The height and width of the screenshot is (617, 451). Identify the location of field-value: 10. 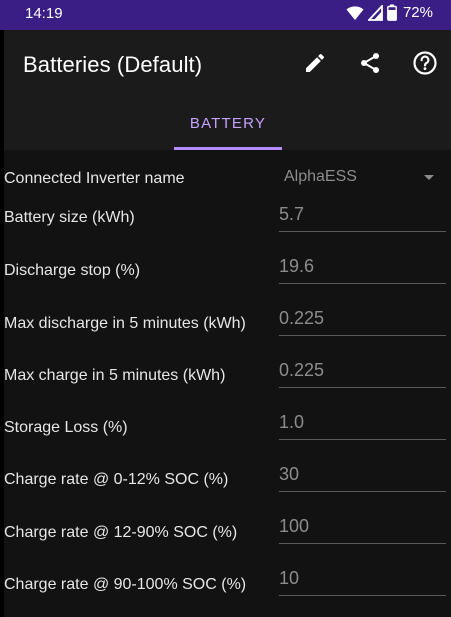
(289, 578).